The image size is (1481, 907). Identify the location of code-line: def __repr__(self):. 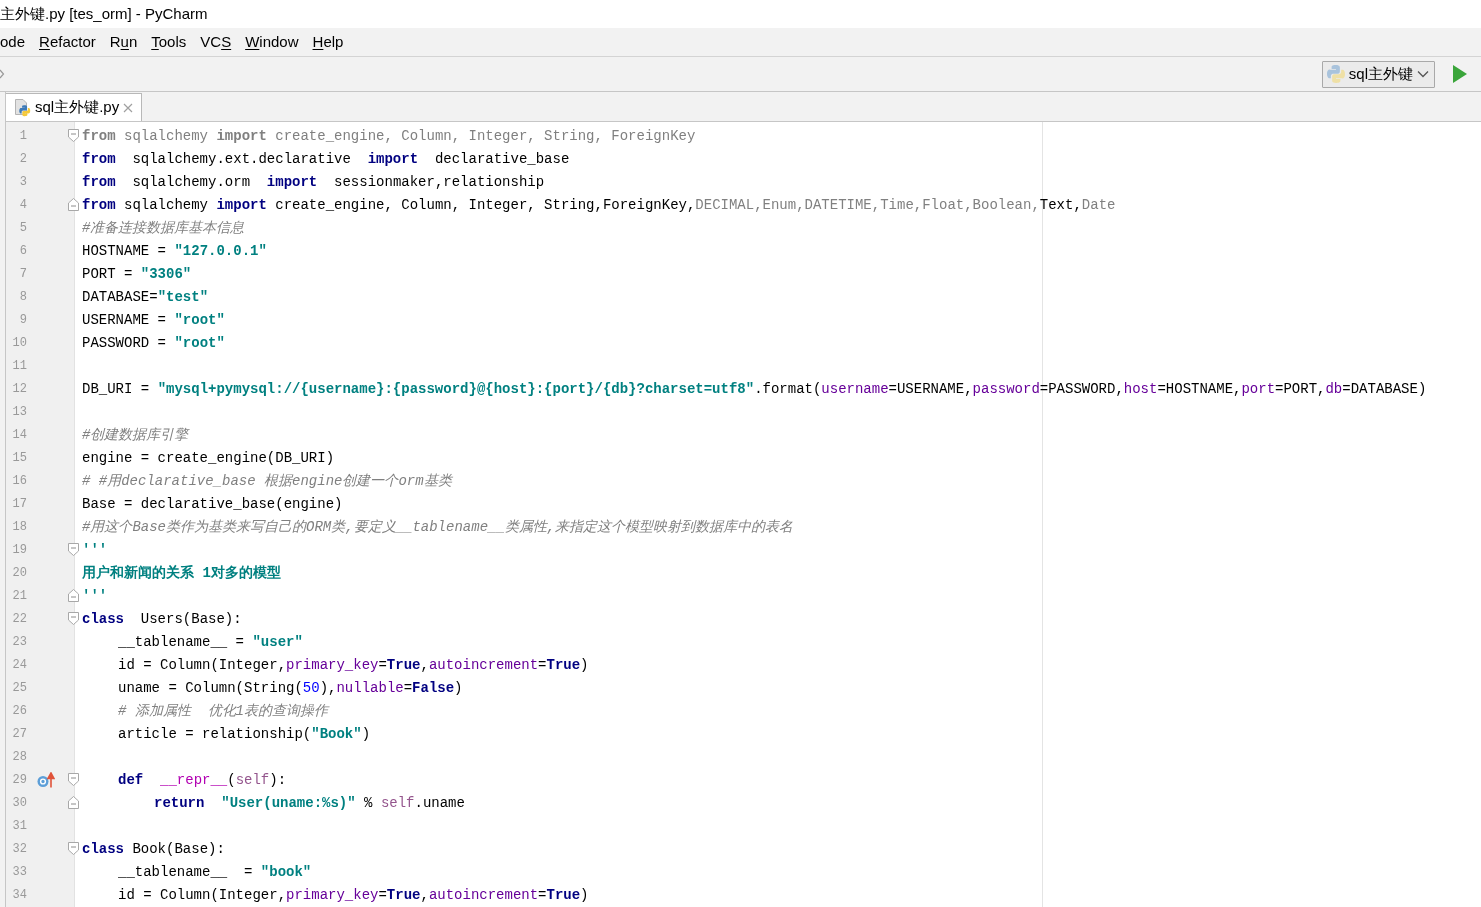
(202, 779).